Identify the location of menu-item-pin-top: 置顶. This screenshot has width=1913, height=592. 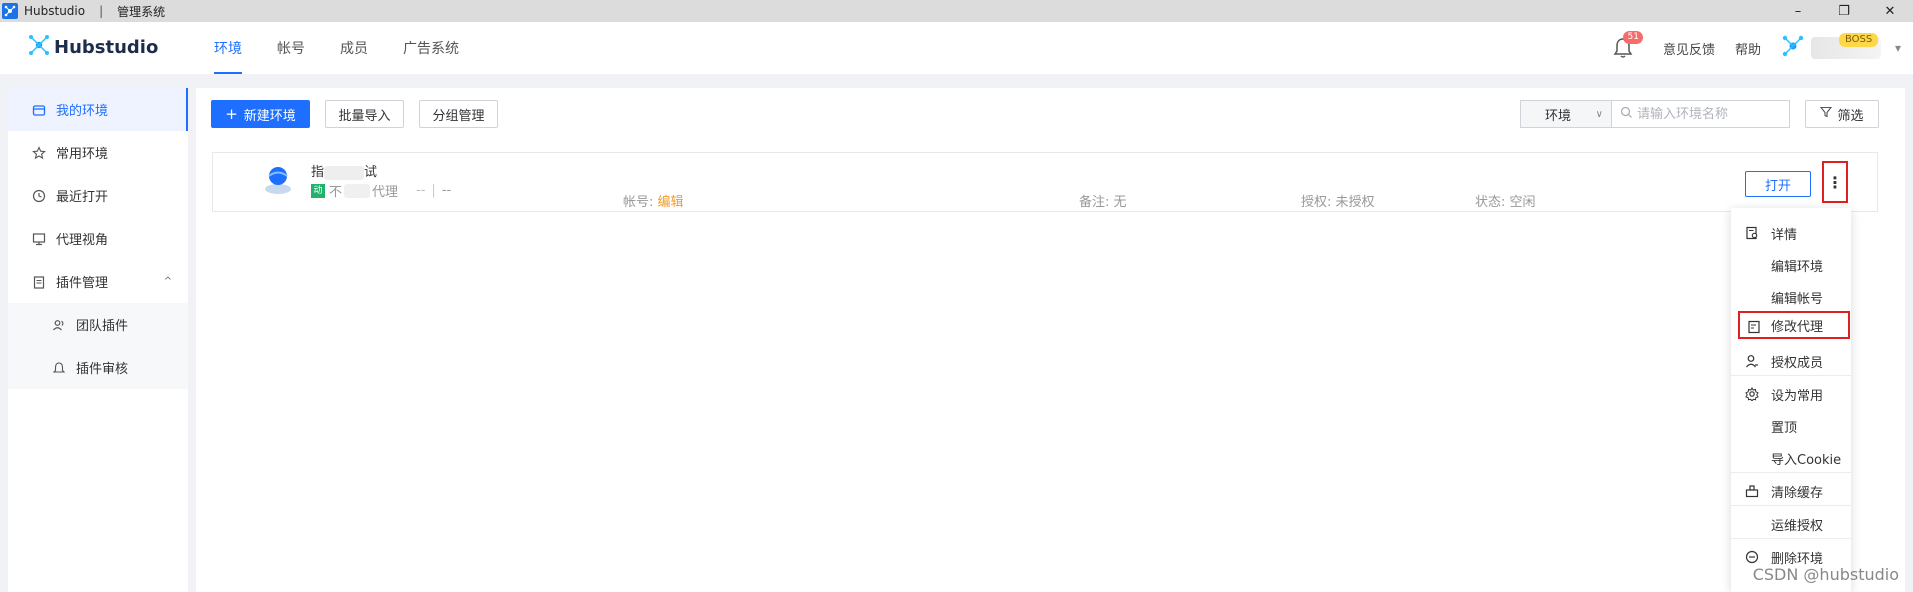
(1791, 426).